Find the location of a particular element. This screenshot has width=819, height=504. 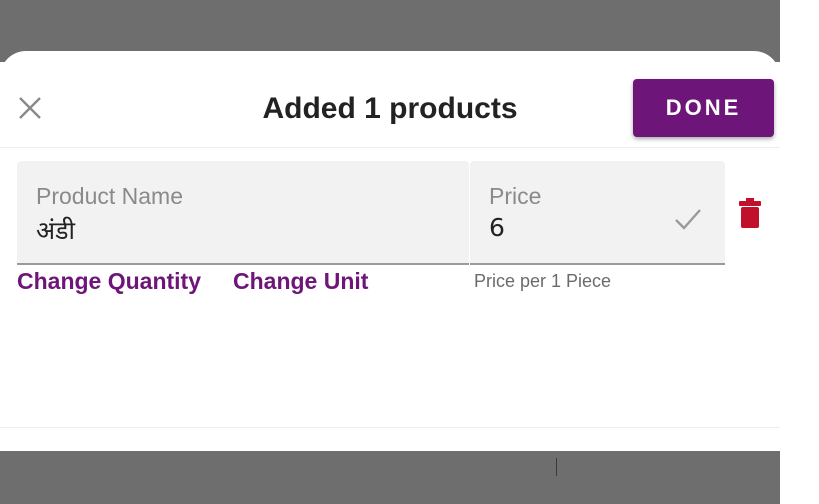

product-name-label: Product Name is located at coordinates (110, 196).